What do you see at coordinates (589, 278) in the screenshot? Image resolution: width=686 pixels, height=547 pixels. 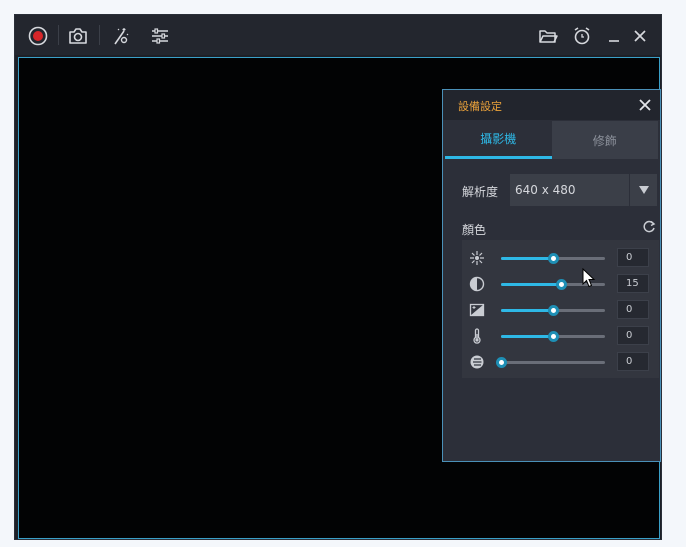 I see `mouse-cursor-icon` at bounding box center [589, 278].